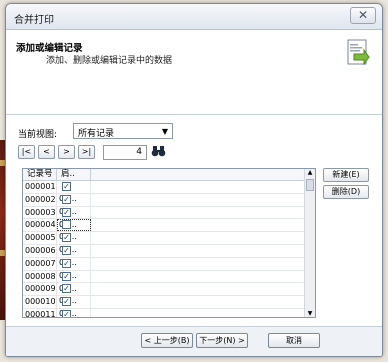  What do you see at coordinates (358, 52) in the screenshot?
I see `merge-document-icon` at bounding box center [358, 52].